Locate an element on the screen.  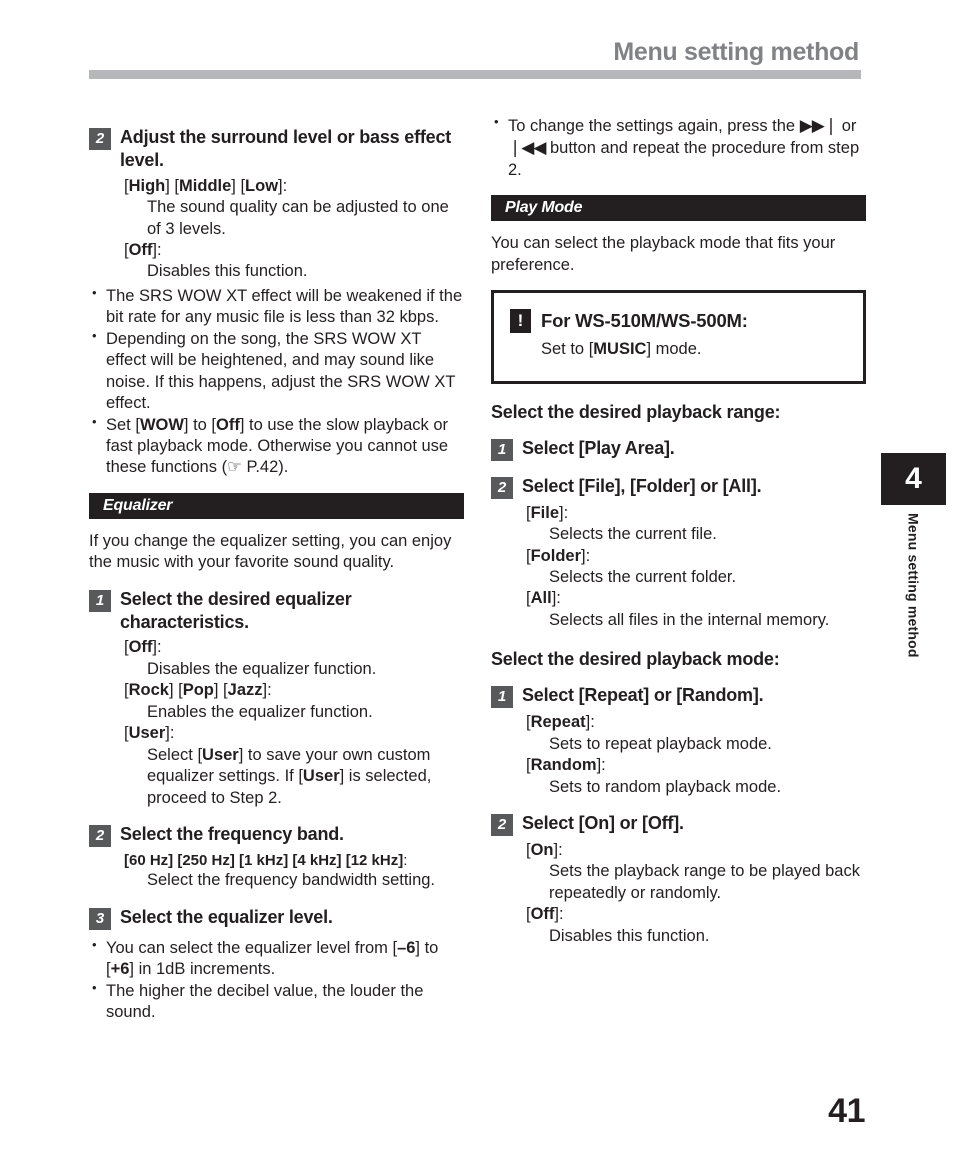
section-banner-equalizer: Equalizer is located at coordinates (276, 505).